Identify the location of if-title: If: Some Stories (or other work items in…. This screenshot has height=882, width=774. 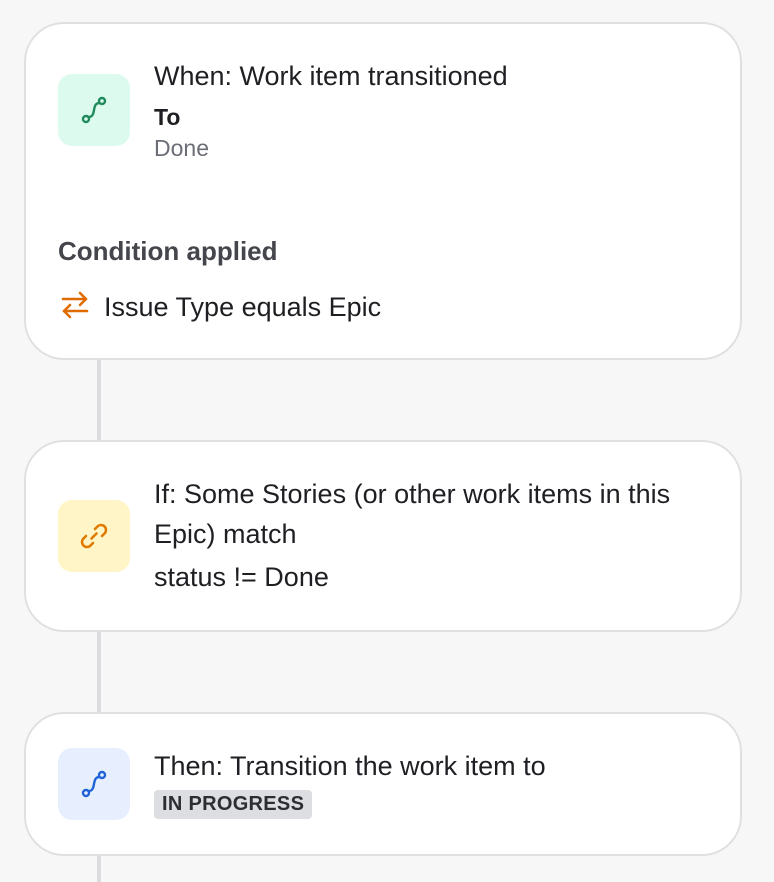
(412, 514).